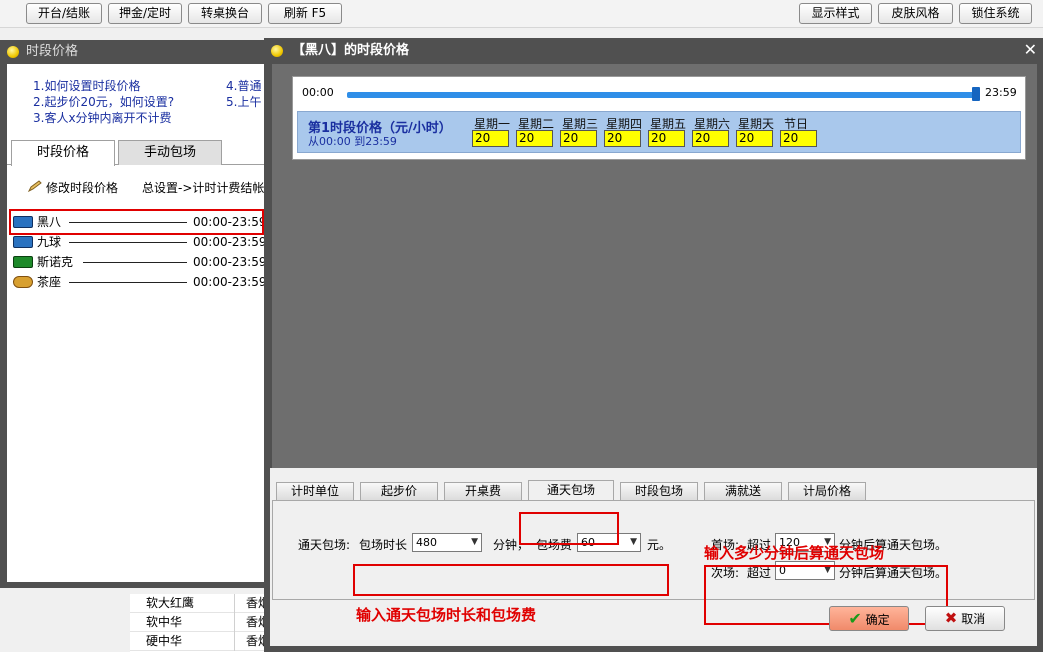 The image size is (1043, 652). What do you see at coordinates (23, 242) in the screenshot?
I see `billiard-table-icon` at bounding box center [23, 242].